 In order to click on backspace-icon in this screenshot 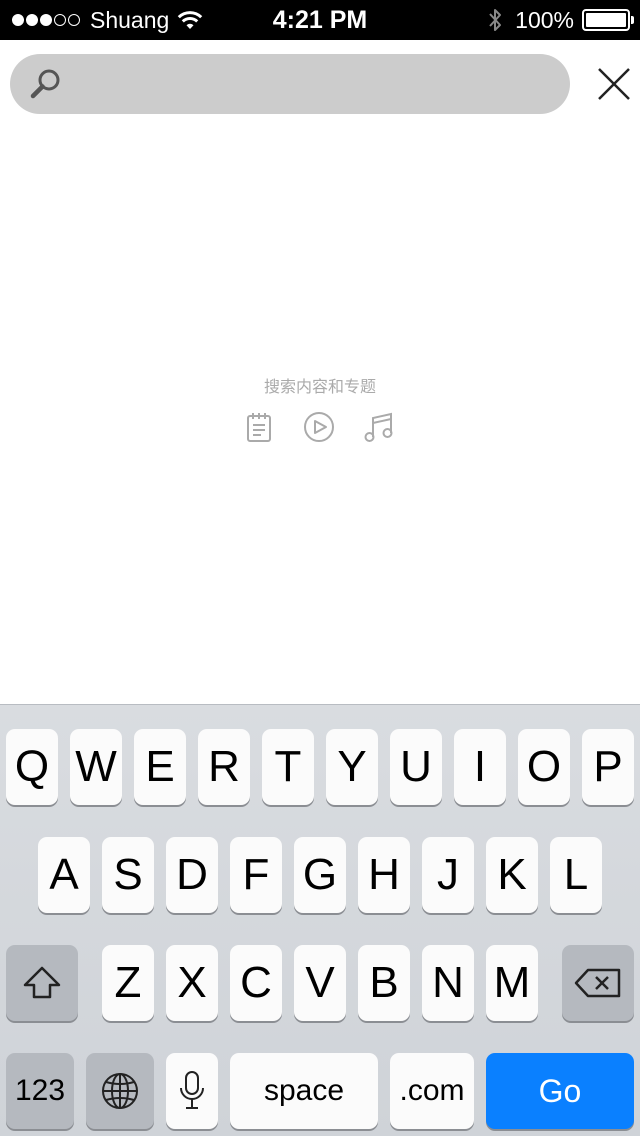, I will do `click(597, 983)`.